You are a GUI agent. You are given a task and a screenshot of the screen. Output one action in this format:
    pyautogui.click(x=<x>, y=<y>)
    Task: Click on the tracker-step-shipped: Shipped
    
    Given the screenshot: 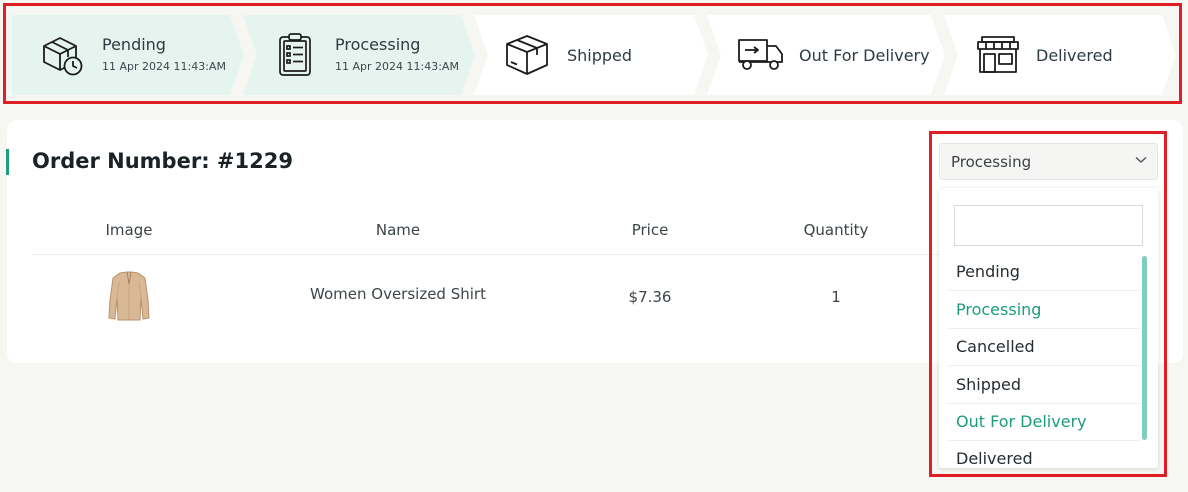 What is the action you would take?
    pyautogui.click(x=591, y=55)
    